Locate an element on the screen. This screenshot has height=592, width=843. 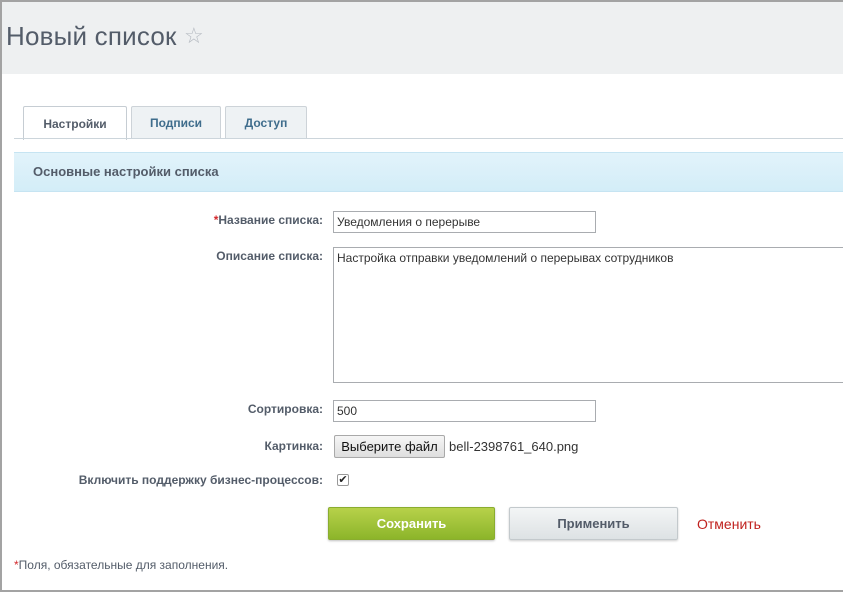
tab-settings: Настройки is located at coordinates (75, 123).